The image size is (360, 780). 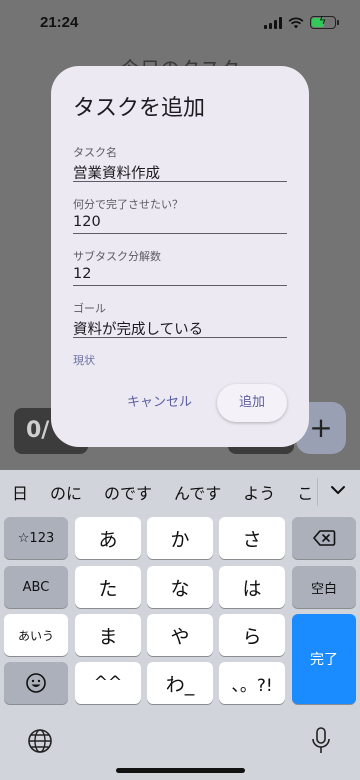 I want to click on battery-charging-icon: ϟ, so click(x=324, y=21).